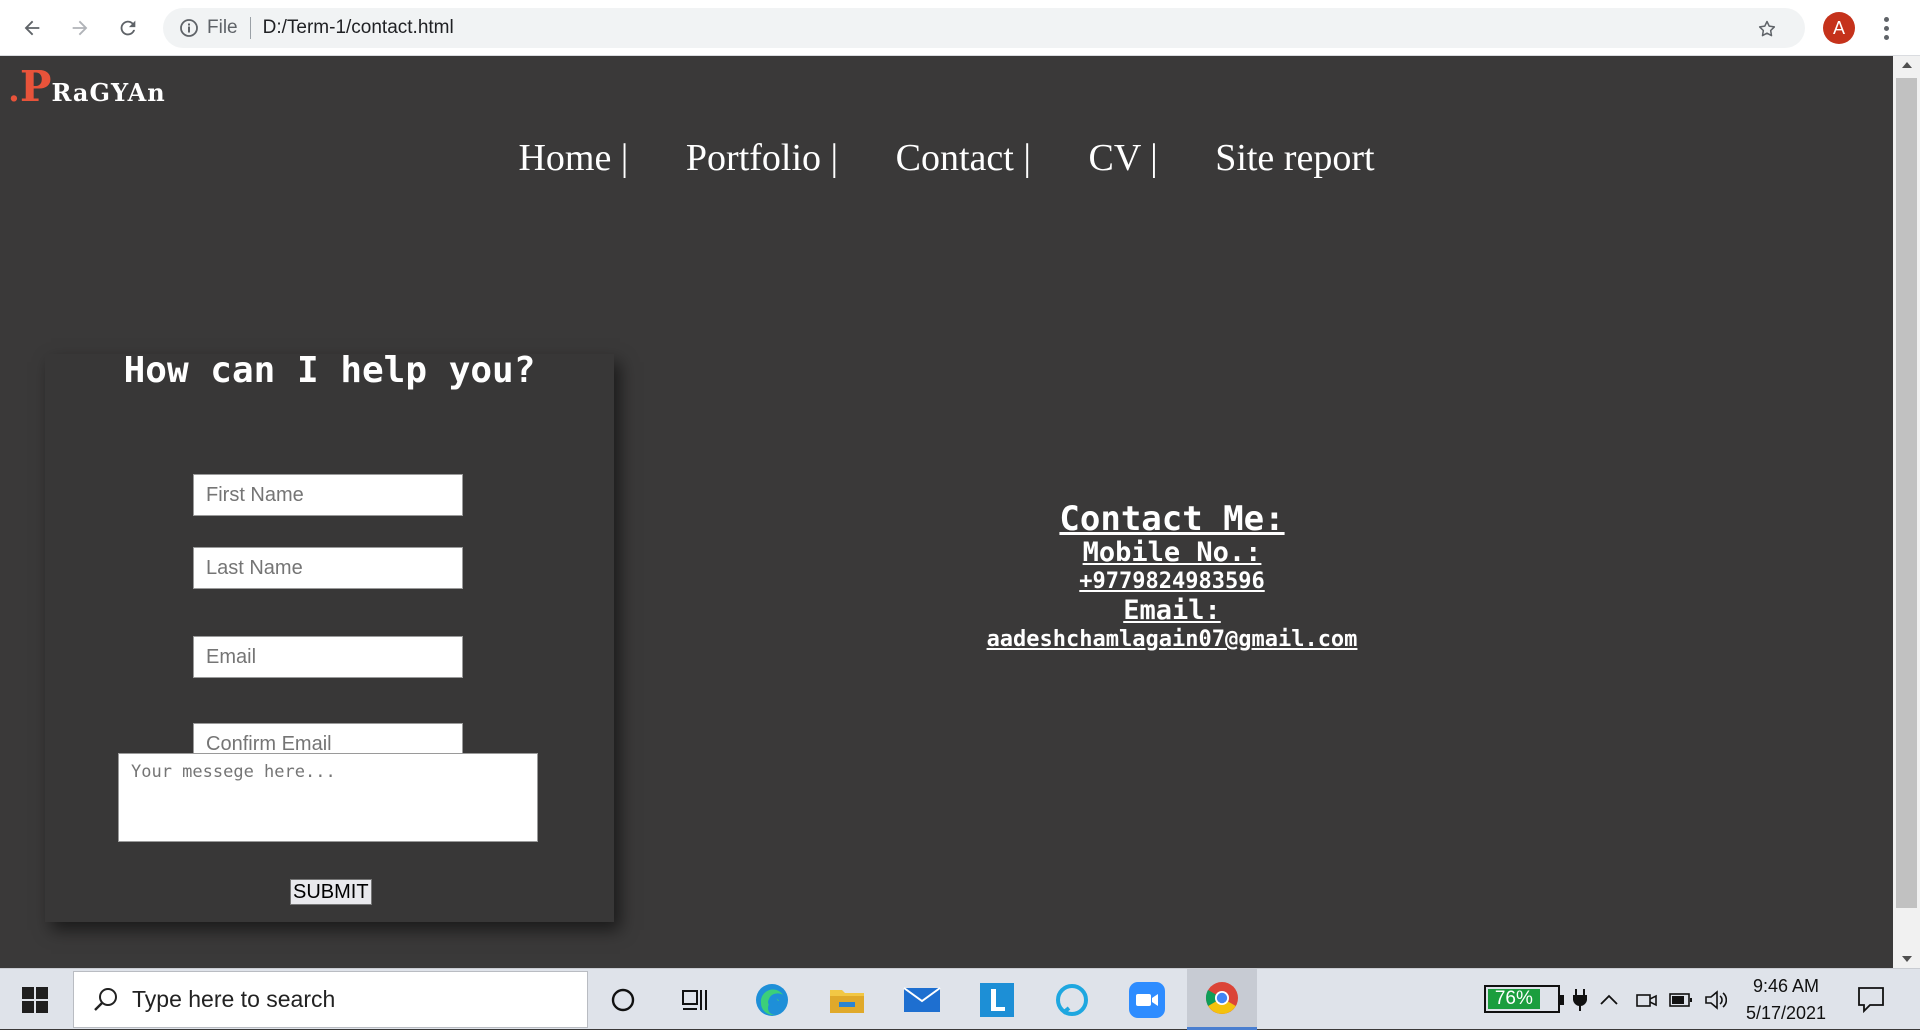 This screenshot has height=1030, width=1920. I want to click on scroll-thumb, so click(1906, 493).